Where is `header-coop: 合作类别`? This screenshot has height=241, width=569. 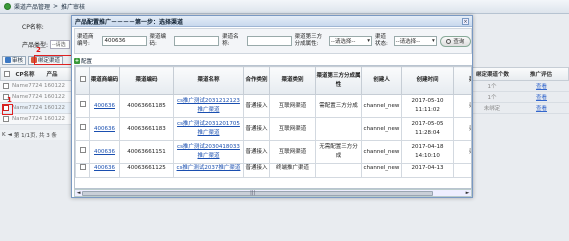
header-coop: 合作类别 is located at coordinates (256, 80).